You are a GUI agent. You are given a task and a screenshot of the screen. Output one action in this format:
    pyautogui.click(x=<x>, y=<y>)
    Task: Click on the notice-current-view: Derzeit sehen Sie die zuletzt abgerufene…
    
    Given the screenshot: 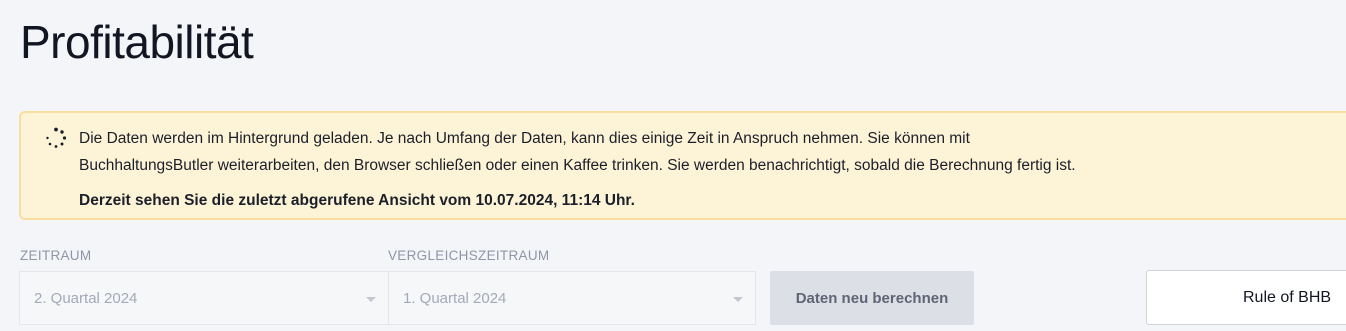 What is the action you would take?
    pyautogui.click(x=357, y=200)
    